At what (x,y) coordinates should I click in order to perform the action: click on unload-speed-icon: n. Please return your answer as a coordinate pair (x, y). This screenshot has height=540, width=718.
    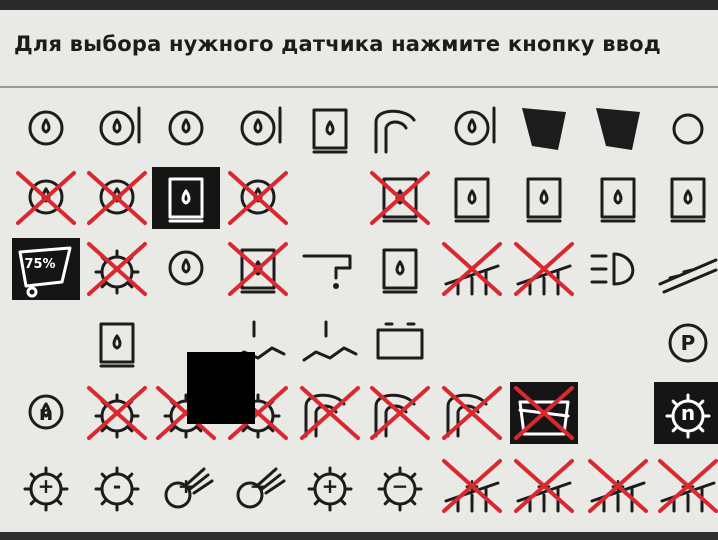
    Looking at the image, I should click on (688, 416).